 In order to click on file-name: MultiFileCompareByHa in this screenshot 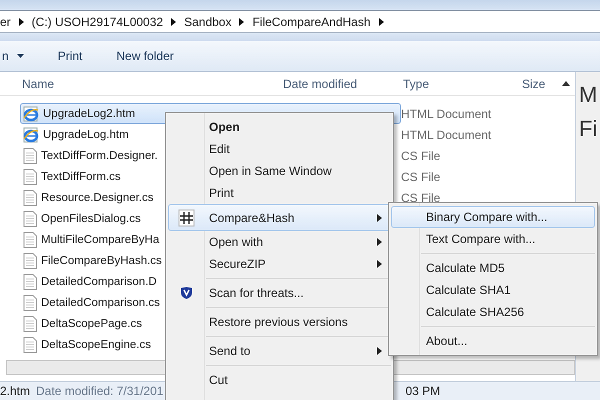, I will do `click(100, 240)`.